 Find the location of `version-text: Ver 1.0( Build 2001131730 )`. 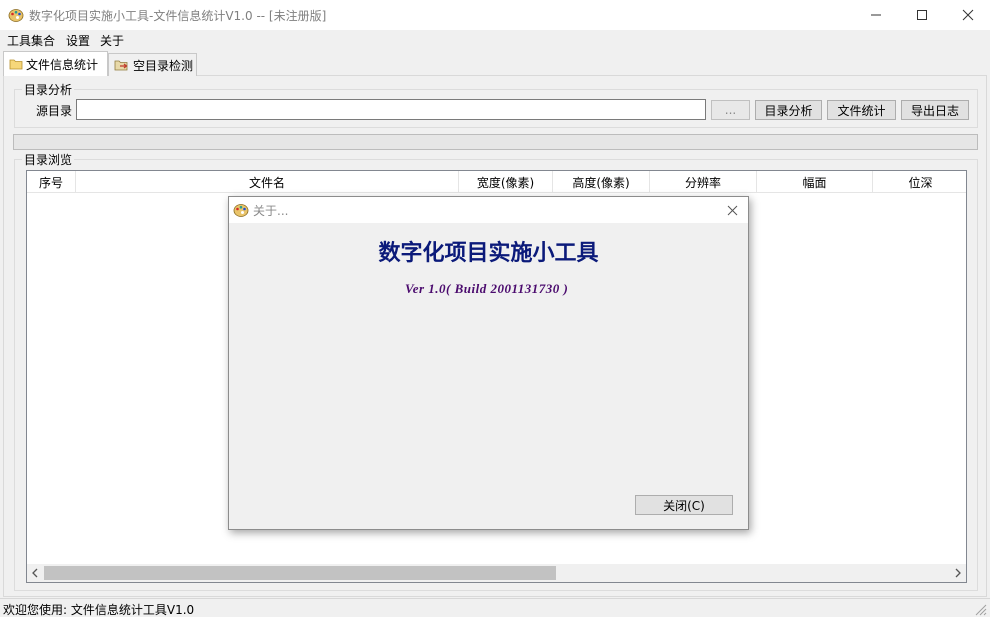

version-text: Ver 1.0( Build 2001131730 ) is located at coordinates (487, 288).